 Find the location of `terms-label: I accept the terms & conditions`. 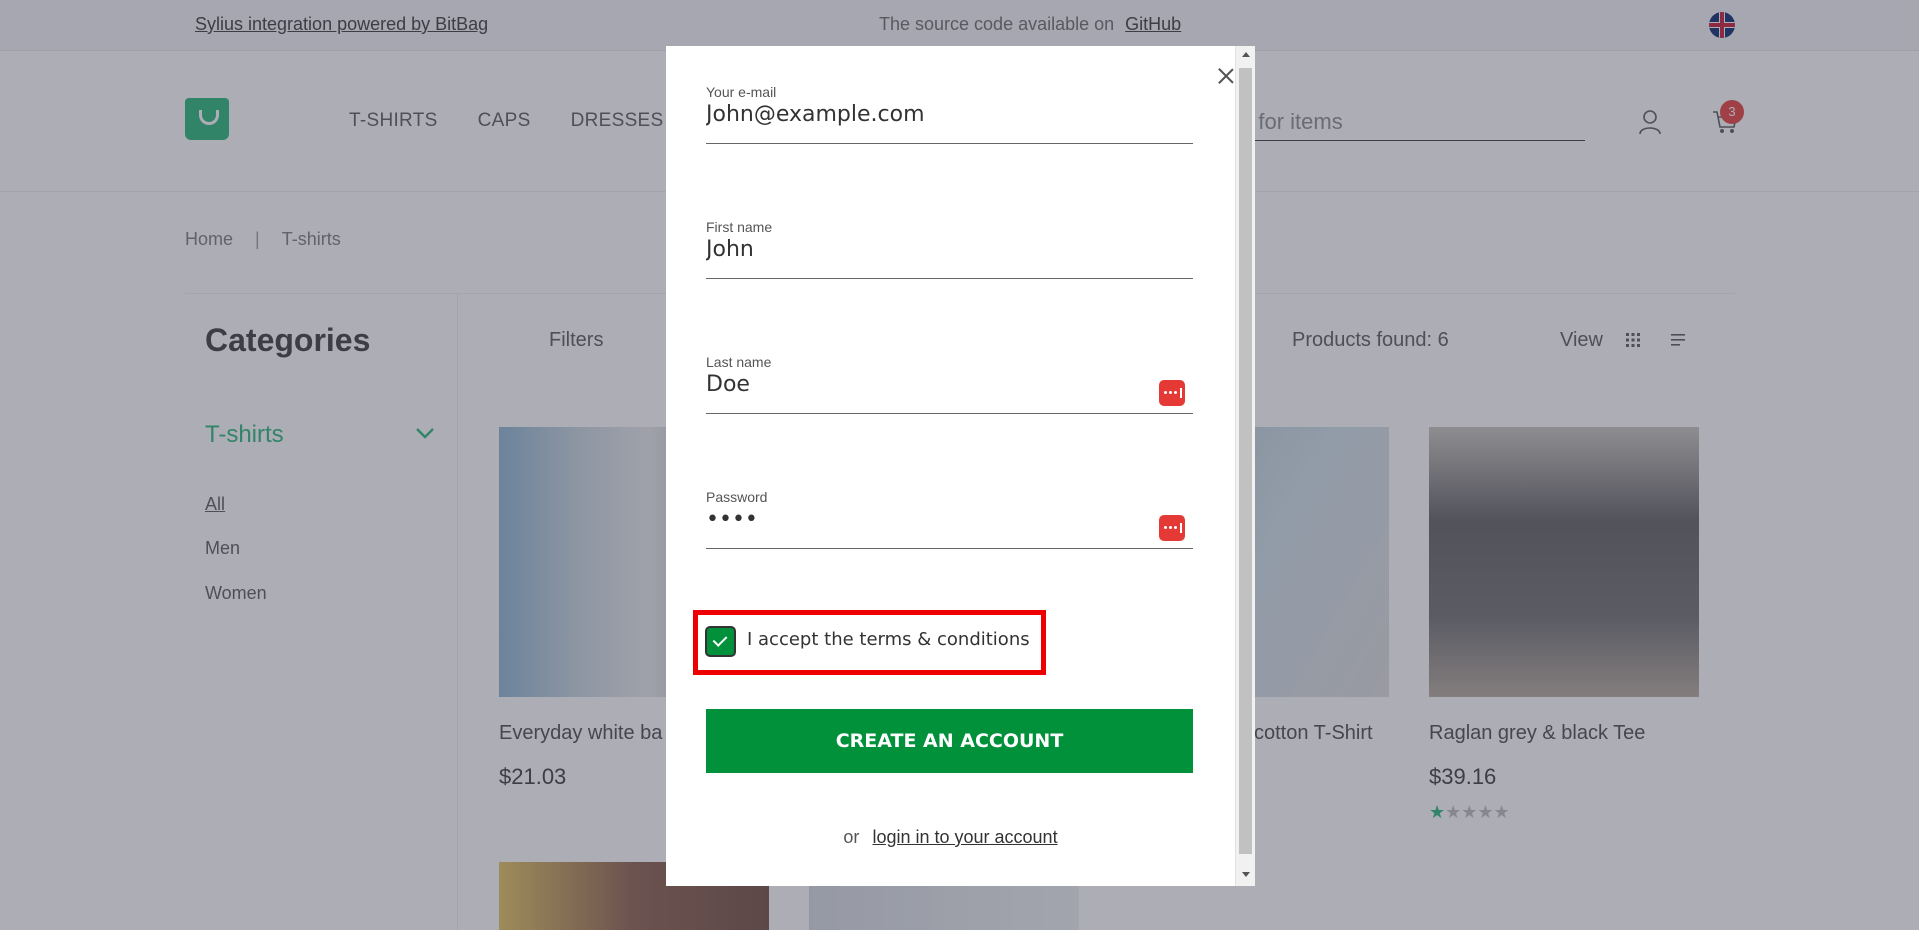

terms-label: I accept the terms & conditions is located at coordinates (888, 639).